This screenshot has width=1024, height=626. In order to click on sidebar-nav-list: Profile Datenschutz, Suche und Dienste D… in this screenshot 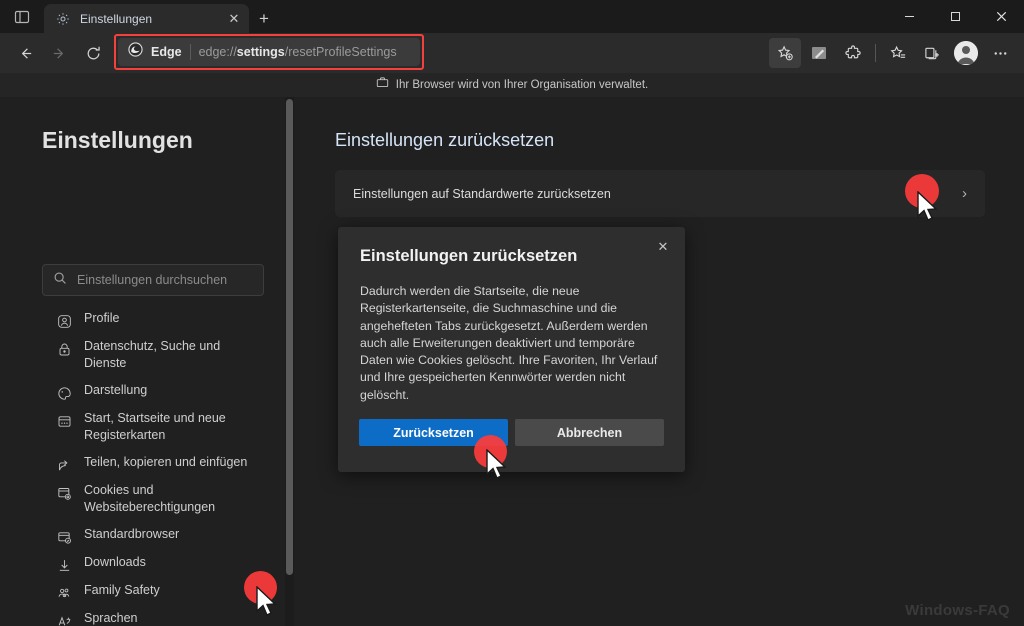, I will do `click(140, 465)`.